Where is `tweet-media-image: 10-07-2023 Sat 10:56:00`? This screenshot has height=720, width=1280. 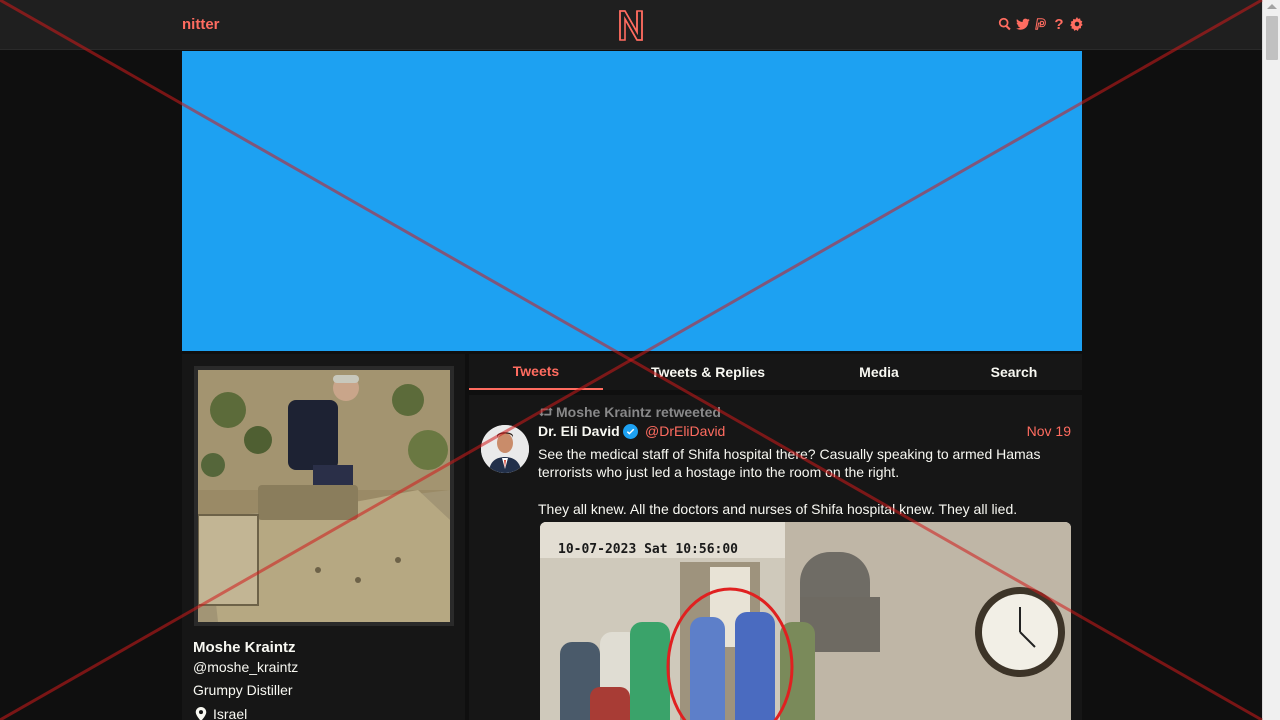
tweet-media-image: 10-07-2023 Sat 10:56:00 is located at coordinates (805, 621).